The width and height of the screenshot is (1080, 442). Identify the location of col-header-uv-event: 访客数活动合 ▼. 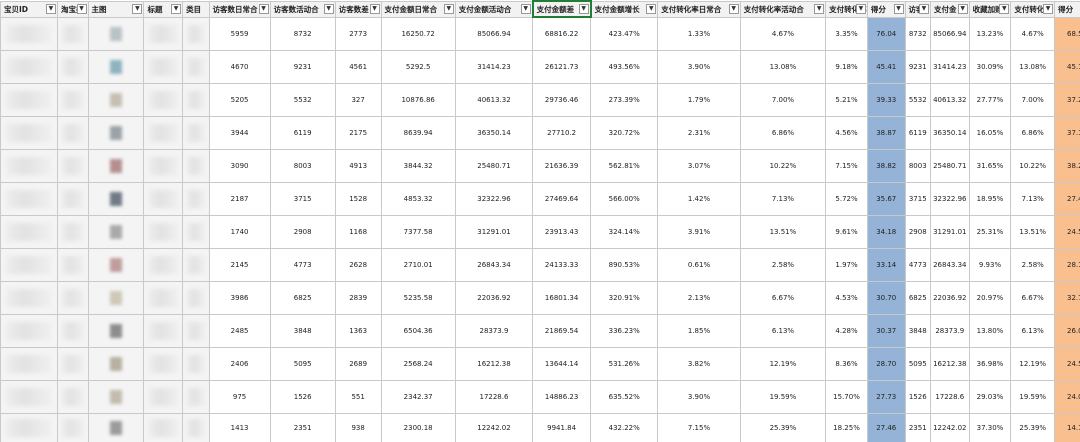
(302, 9).